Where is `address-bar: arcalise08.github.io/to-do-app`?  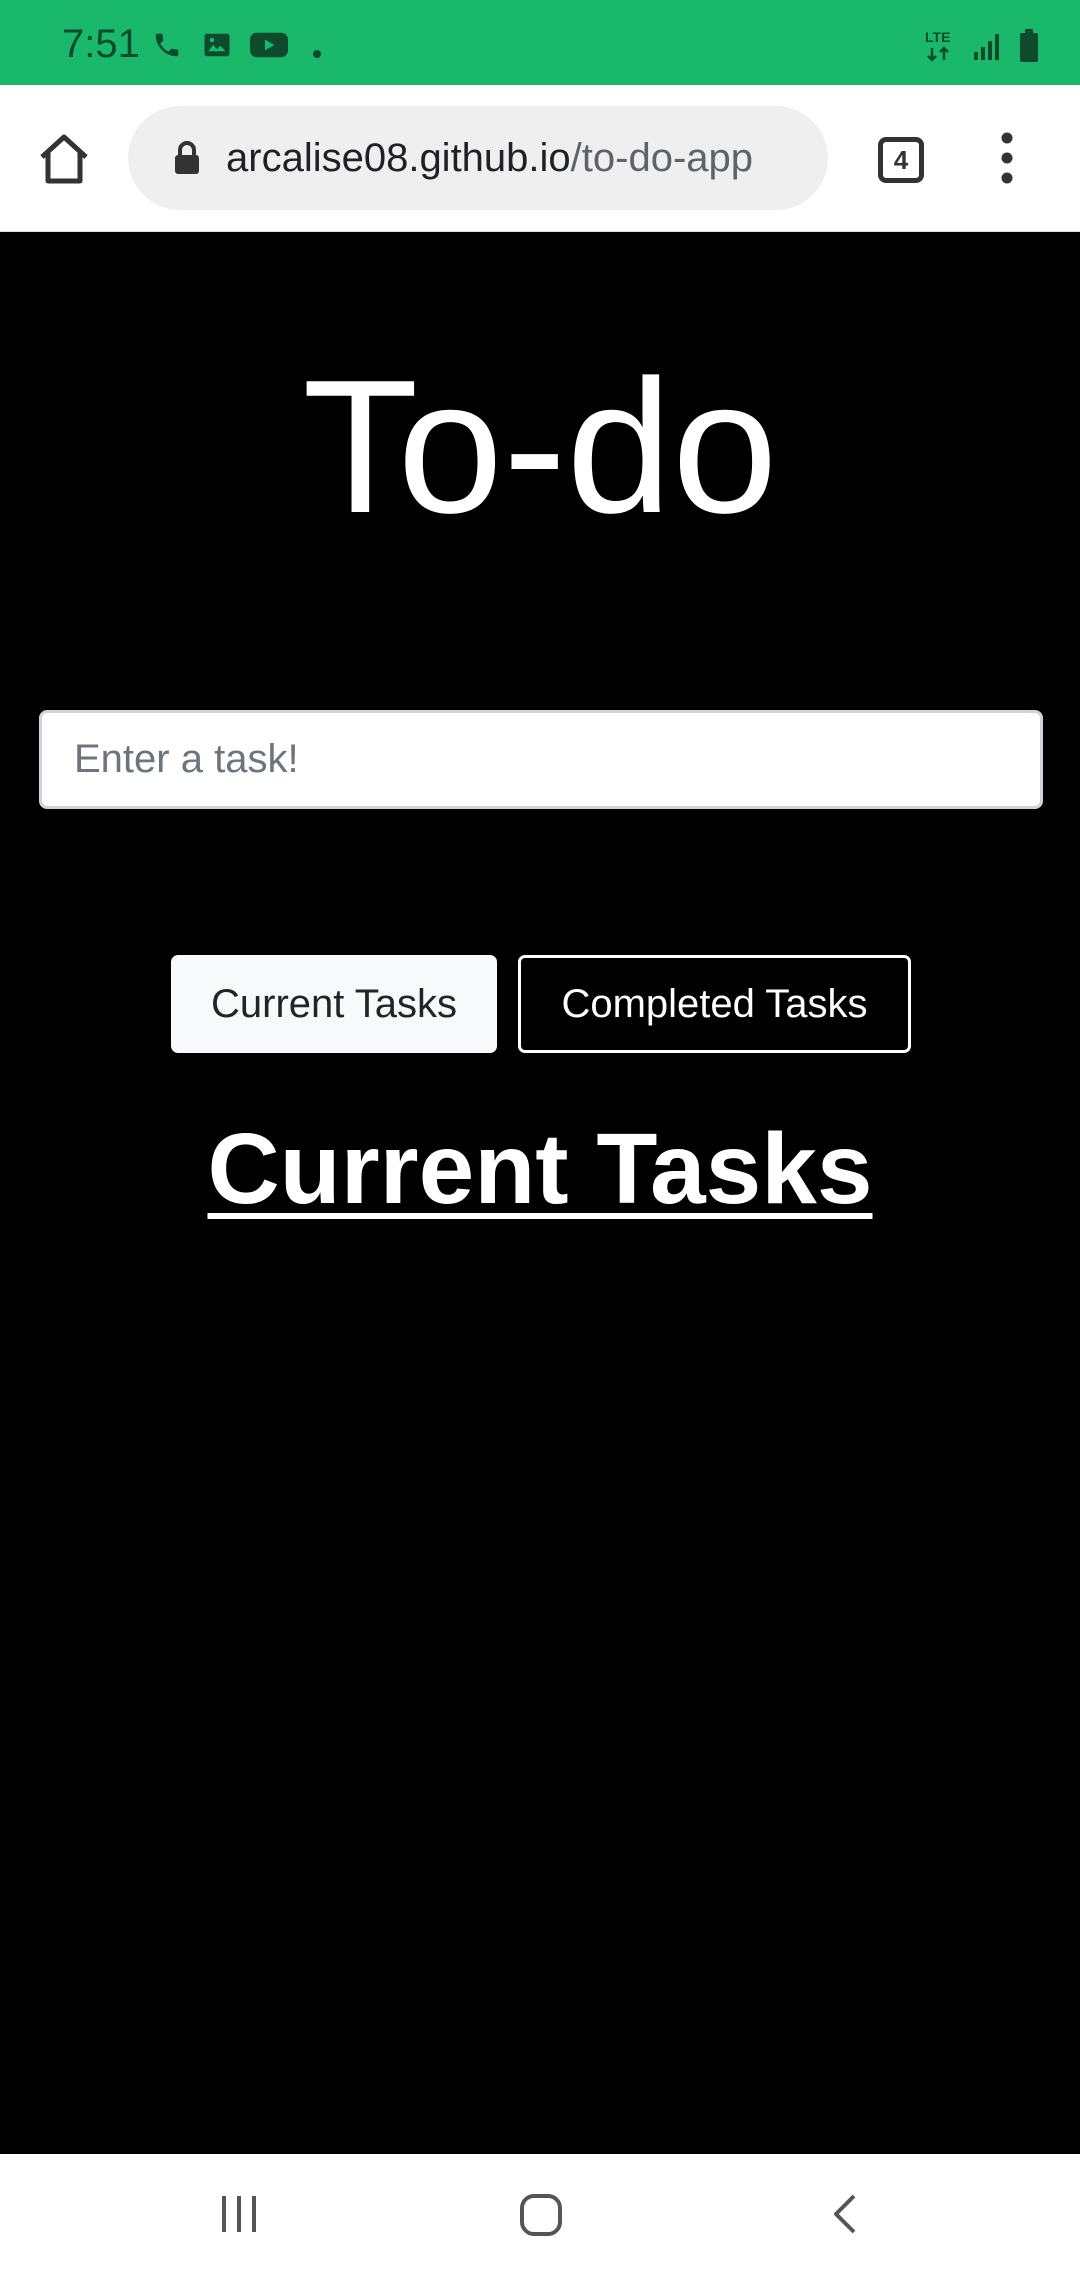
address-bar: arcalise08.github.io/to-do-app is located at coordinates (478, 158).